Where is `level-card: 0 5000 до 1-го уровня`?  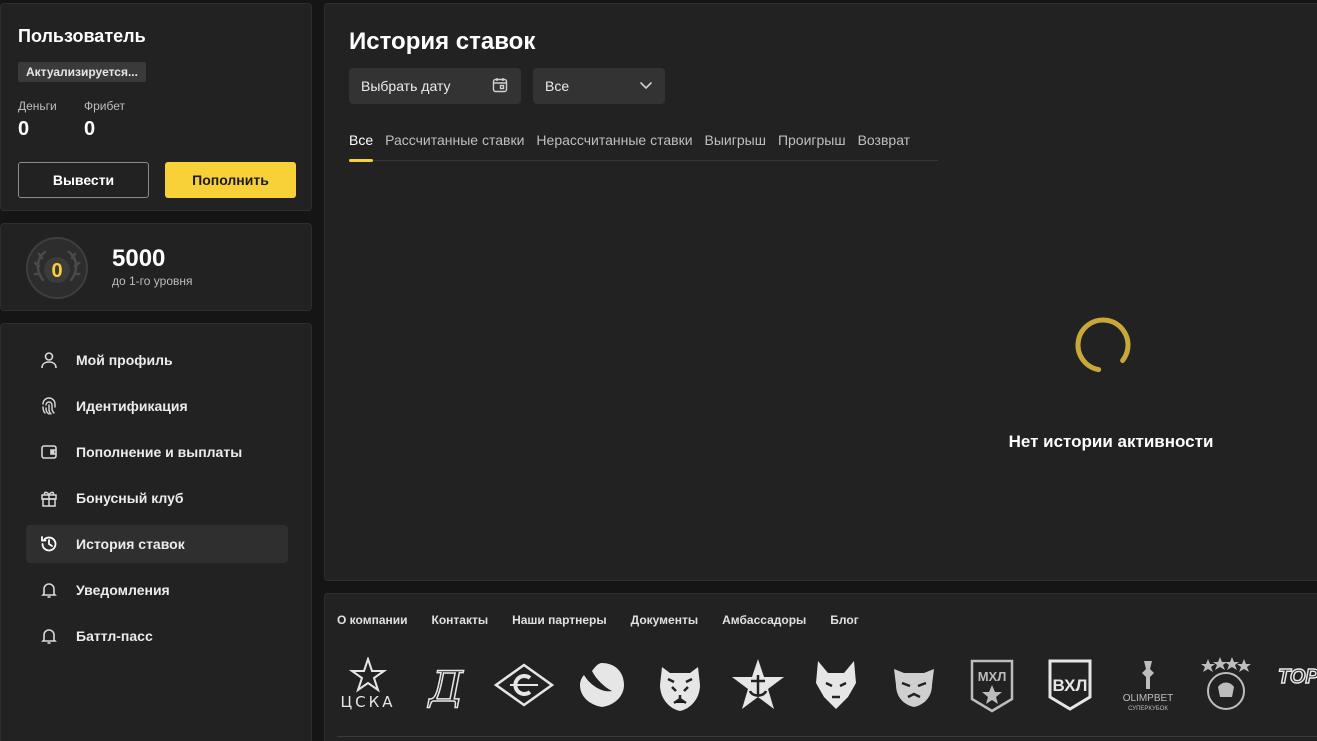 level-card: 0 5000 до 1-го уровня is located at coordinates (156, 267).